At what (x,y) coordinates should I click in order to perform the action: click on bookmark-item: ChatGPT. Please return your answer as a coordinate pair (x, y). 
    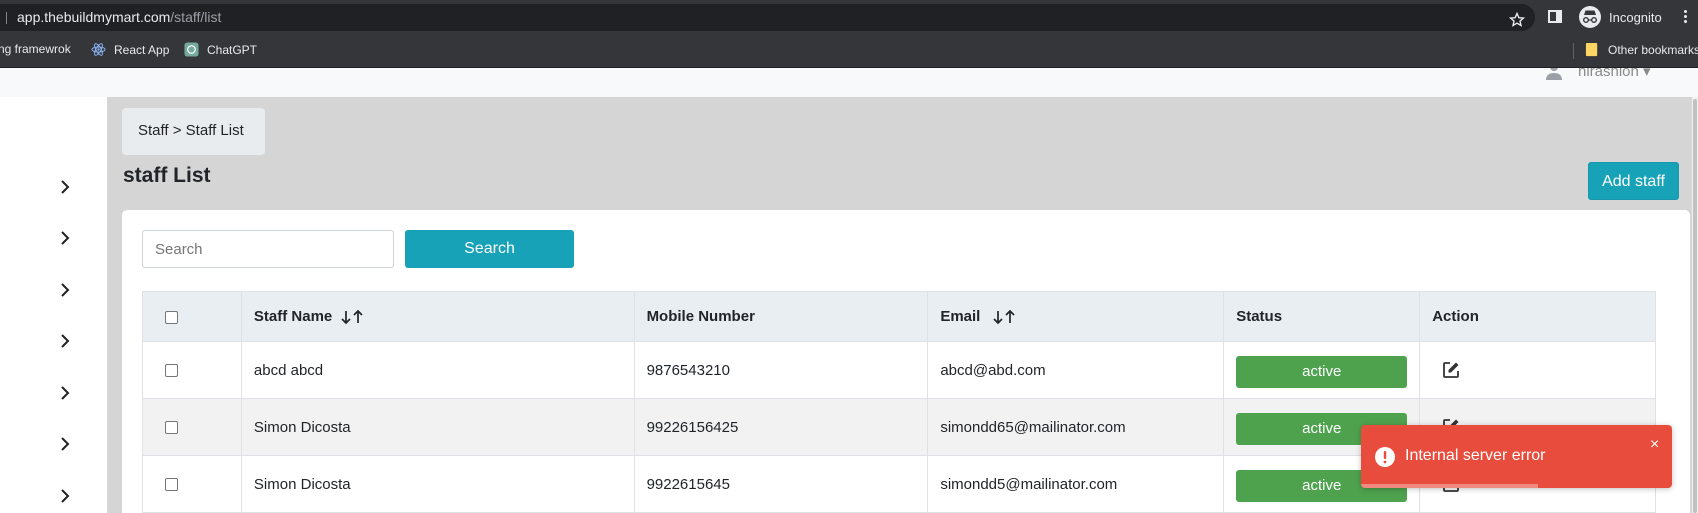
    Looking at the image, I should click on (220, 49).